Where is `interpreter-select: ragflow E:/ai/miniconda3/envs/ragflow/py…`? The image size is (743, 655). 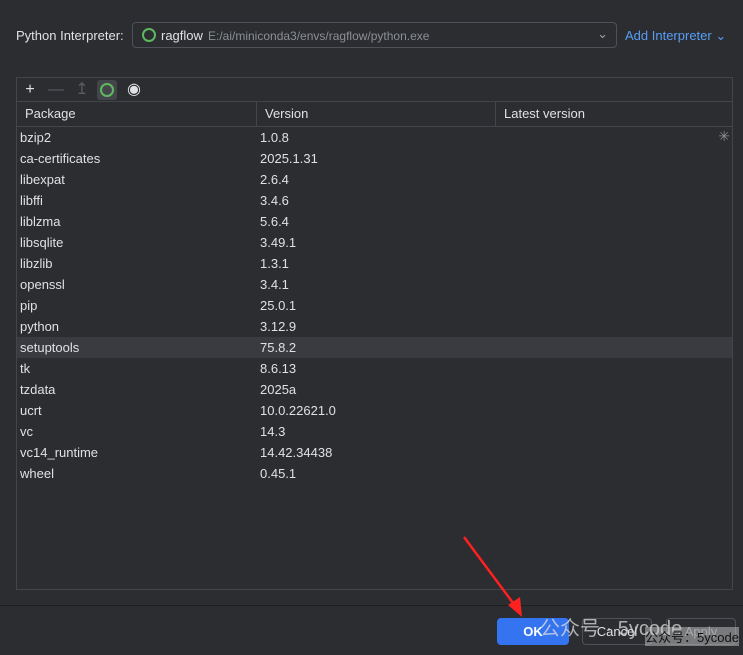
interpreter-select: ragflow E:/ai/miniconda3/envs/ragflow/py… is located at coordinates (374, 35).